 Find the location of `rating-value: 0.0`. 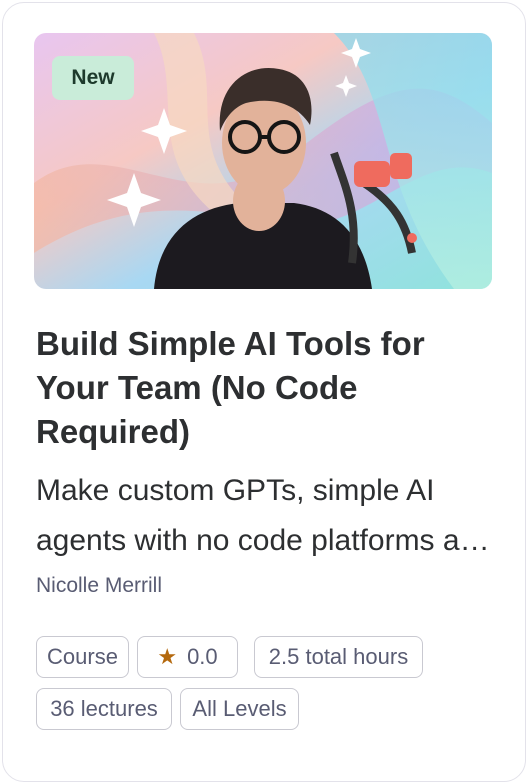

rating-value: 0.0 is located at coordinates (202, 656).